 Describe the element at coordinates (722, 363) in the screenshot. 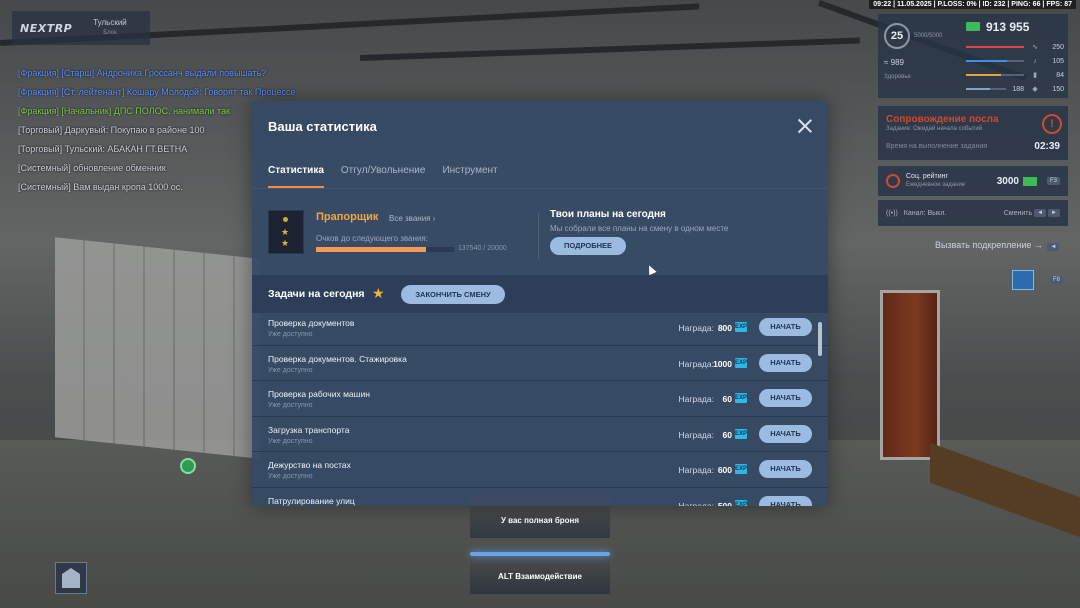

I see `reward-value: 1000` at that location.